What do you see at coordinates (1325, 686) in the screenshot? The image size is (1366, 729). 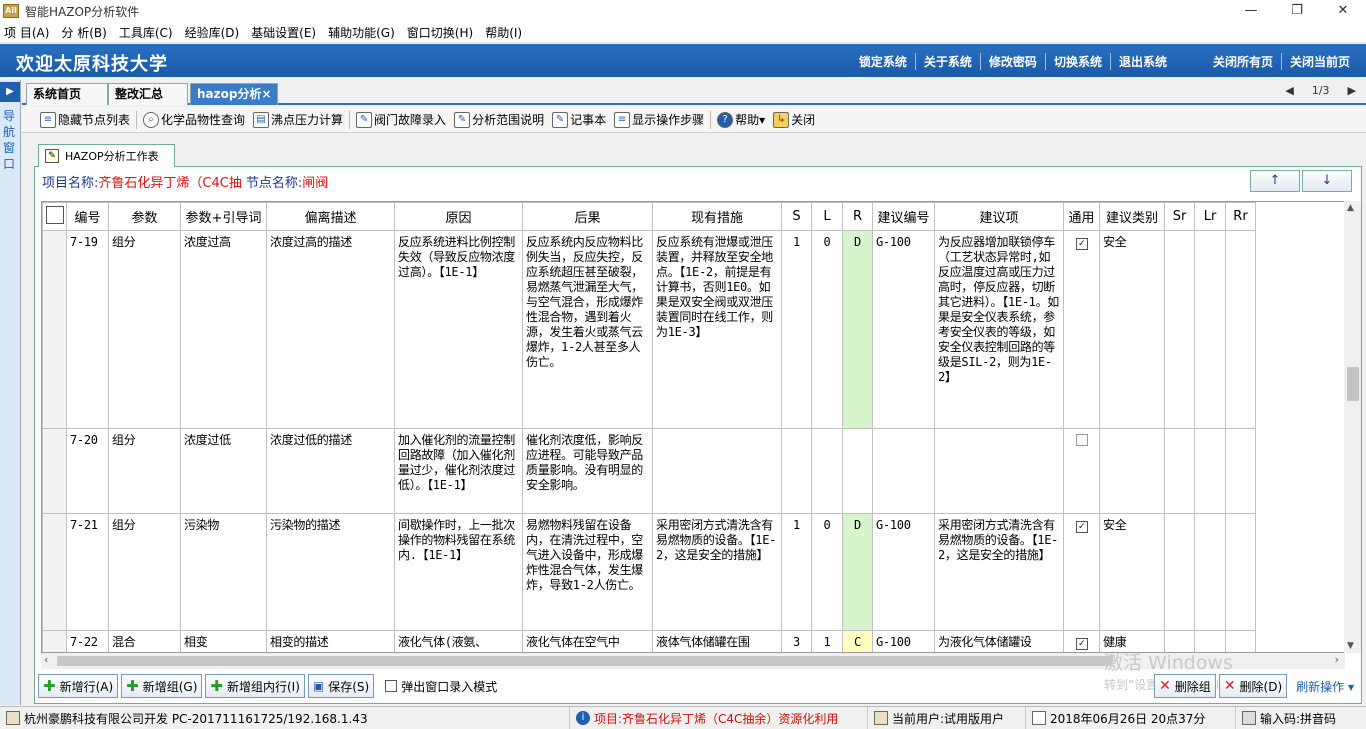 I see `more-operations-dropdown: 刷新操作 ▾` at bounding box center [1325, 686].